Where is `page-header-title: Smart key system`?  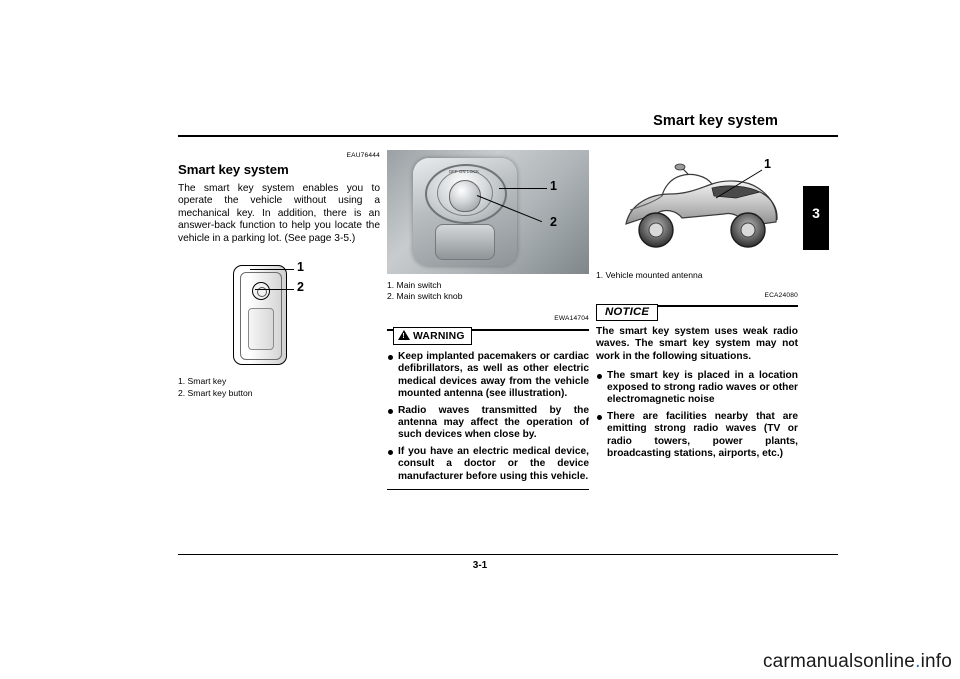
page-header-title: Smart key system is located at coordinates (715, 121).